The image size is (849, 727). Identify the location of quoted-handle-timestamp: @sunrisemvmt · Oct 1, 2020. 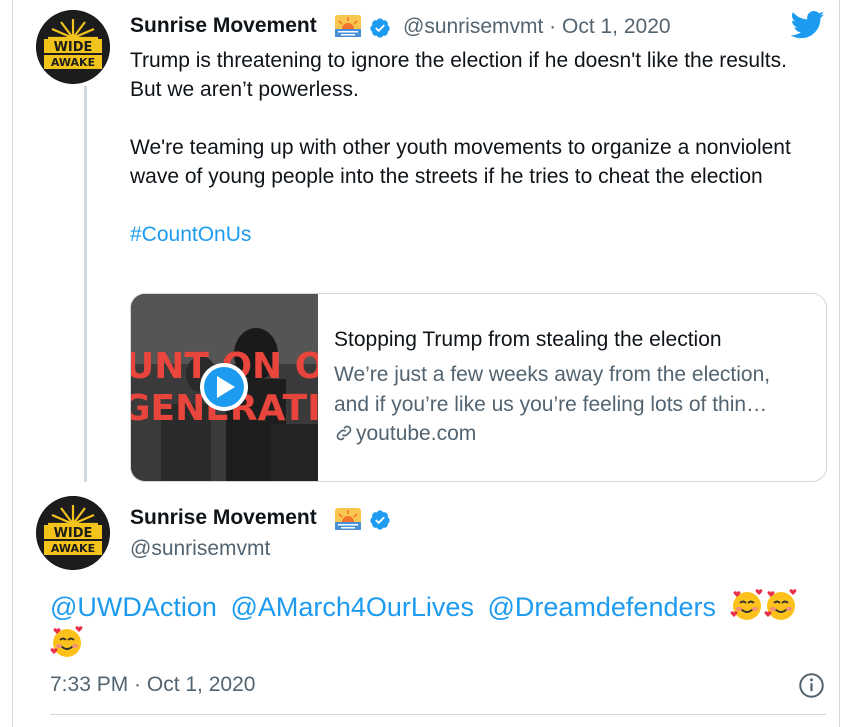
(537, 27).